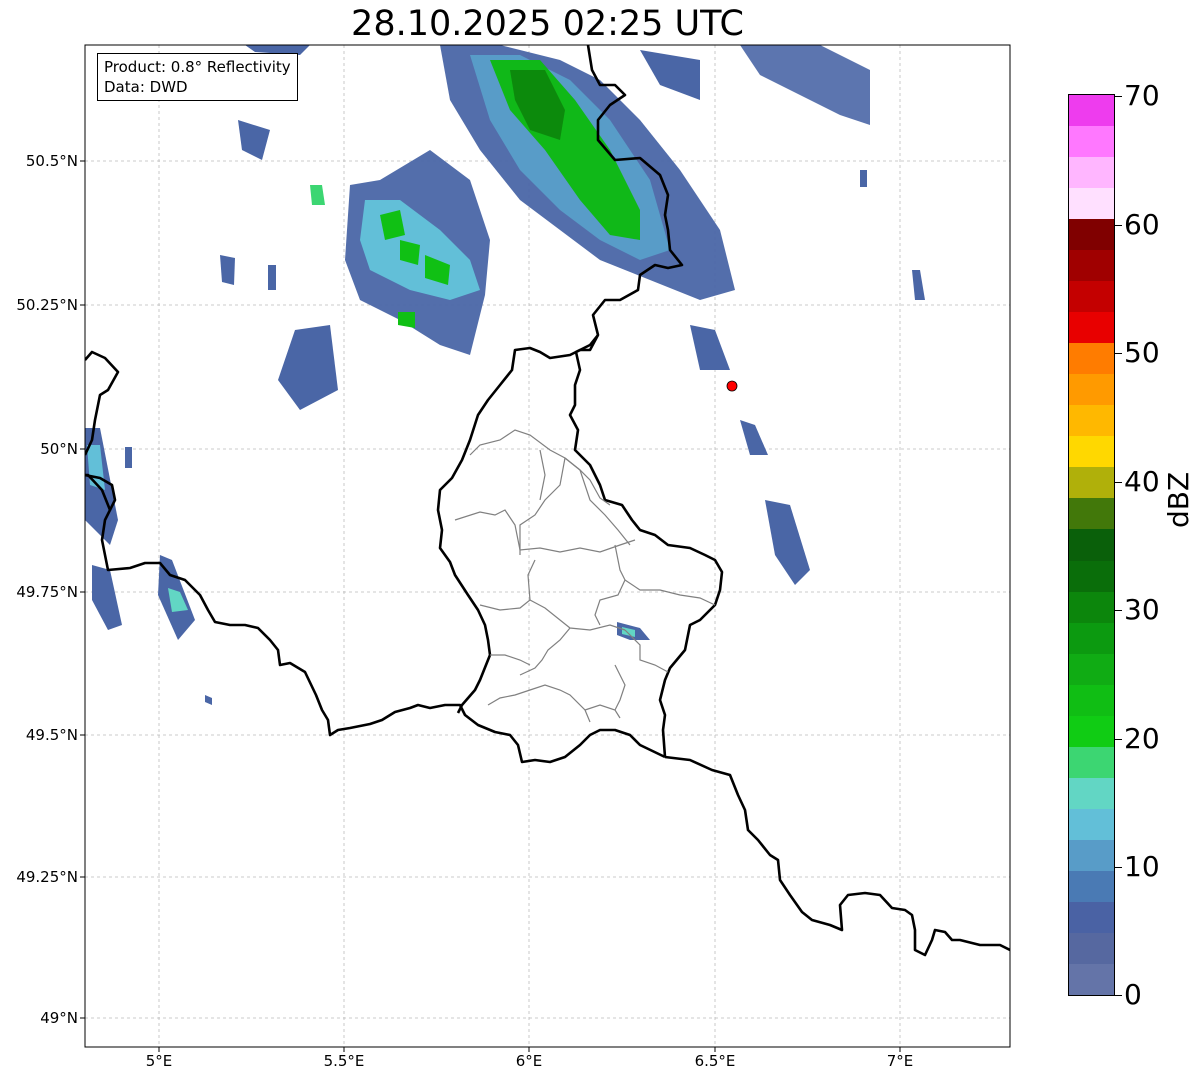 This screenshot has height=1081, width=1202. What do you see at coordinates (344, 1061) in the screenshot?
I see `lon-label: 5.5°E` at bounding box center [344, 1061].